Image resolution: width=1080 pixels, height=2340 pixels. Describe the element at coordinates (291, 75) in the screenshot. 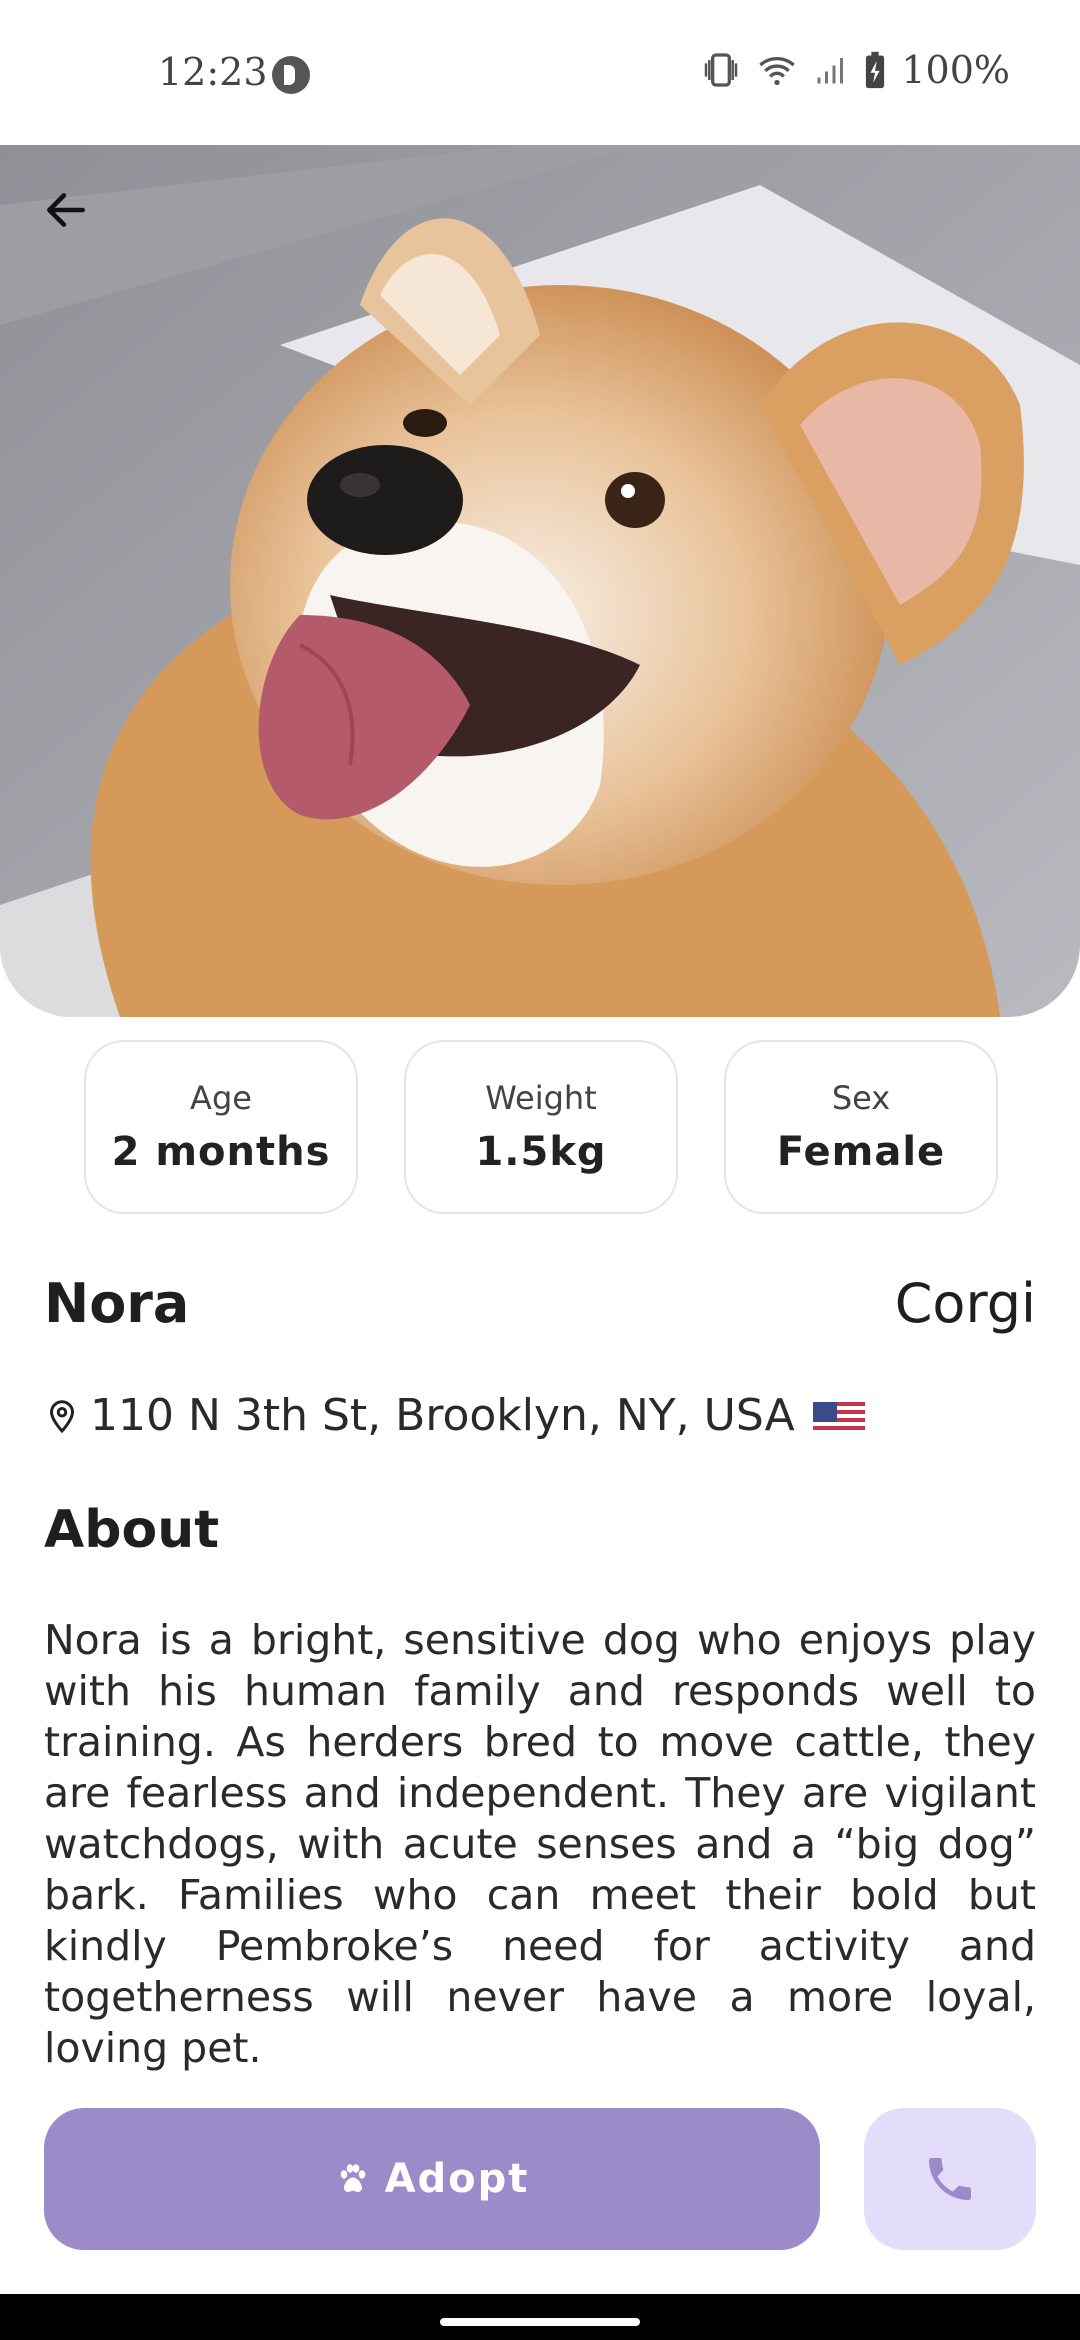

I see `app-notification-icon` at that location.